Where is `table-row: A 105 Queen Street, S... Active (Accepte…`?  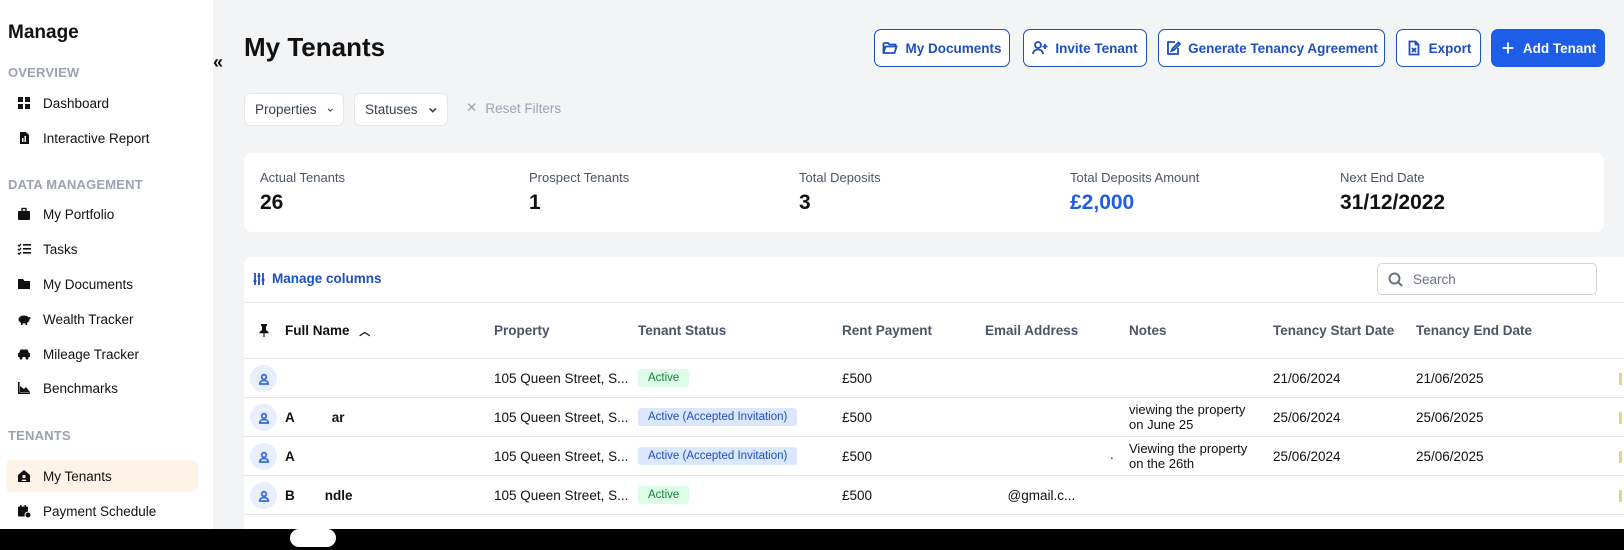
table-row: A 105 Queen Street, S... Active (Accepte… is located at coordinates (934, 456).